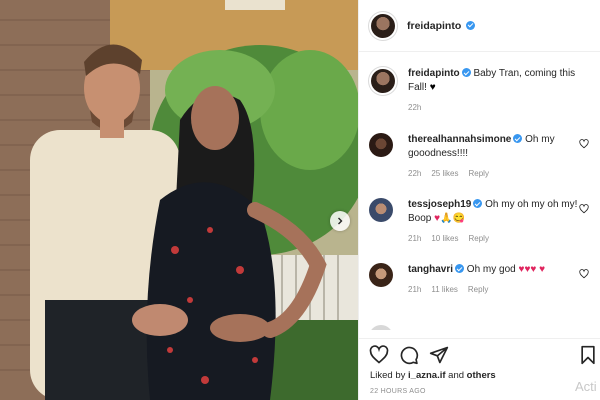 The width and height of the screenshot is (600, 400). I want to click on liked-by-user-link: i_azna.if, so click(427, 375).